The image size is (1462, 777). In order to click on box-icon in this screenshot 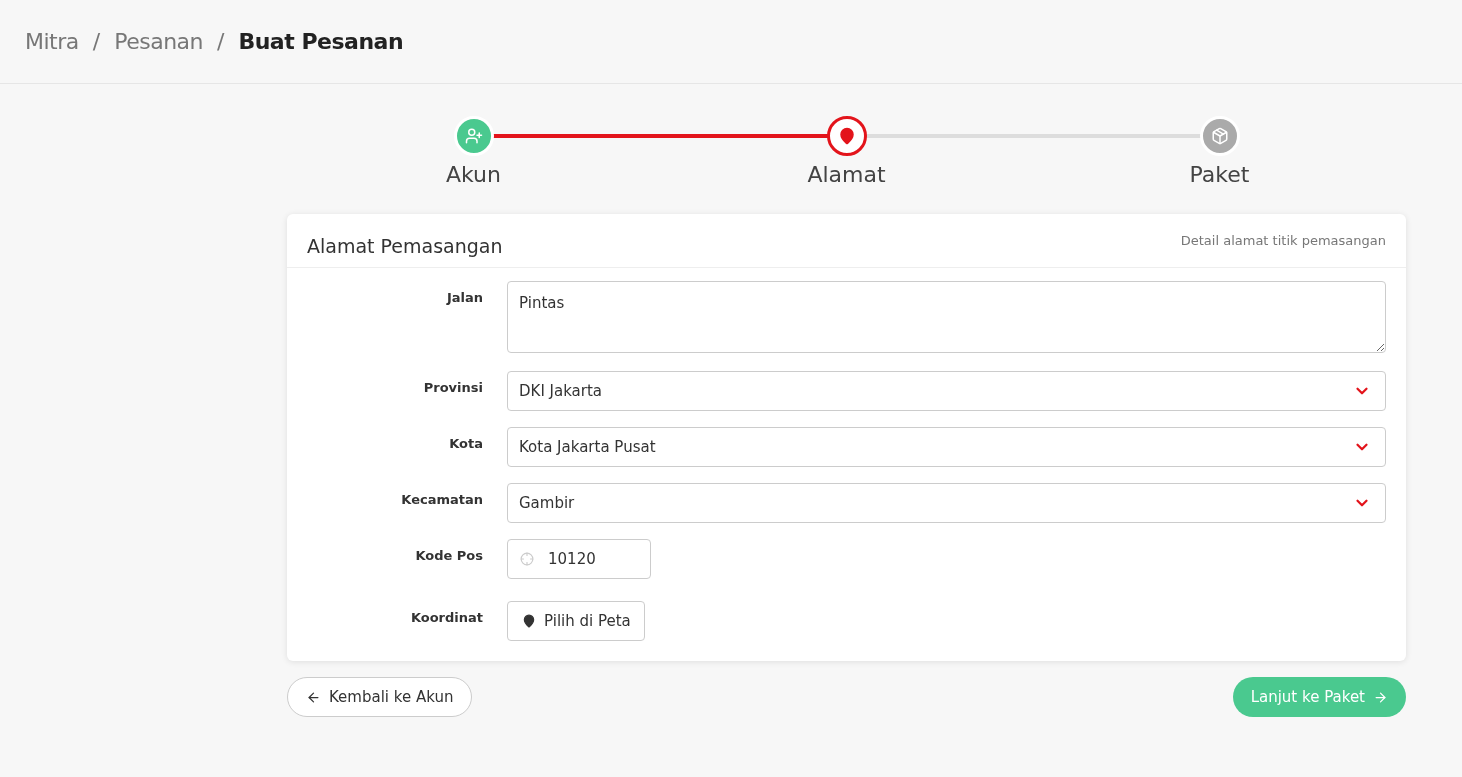, I will do `click(1219, 136)`.